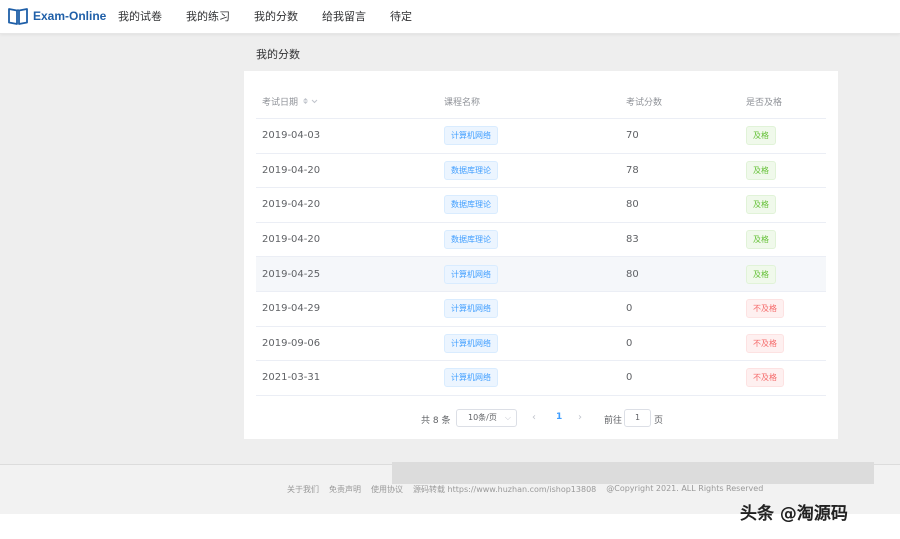 The width and height of the screenshot is (900, 539). What do you see at coordinates (482, 417) in the screenshot?
I see `page-size-value: 10条/页` at bounding box center [482, 417].